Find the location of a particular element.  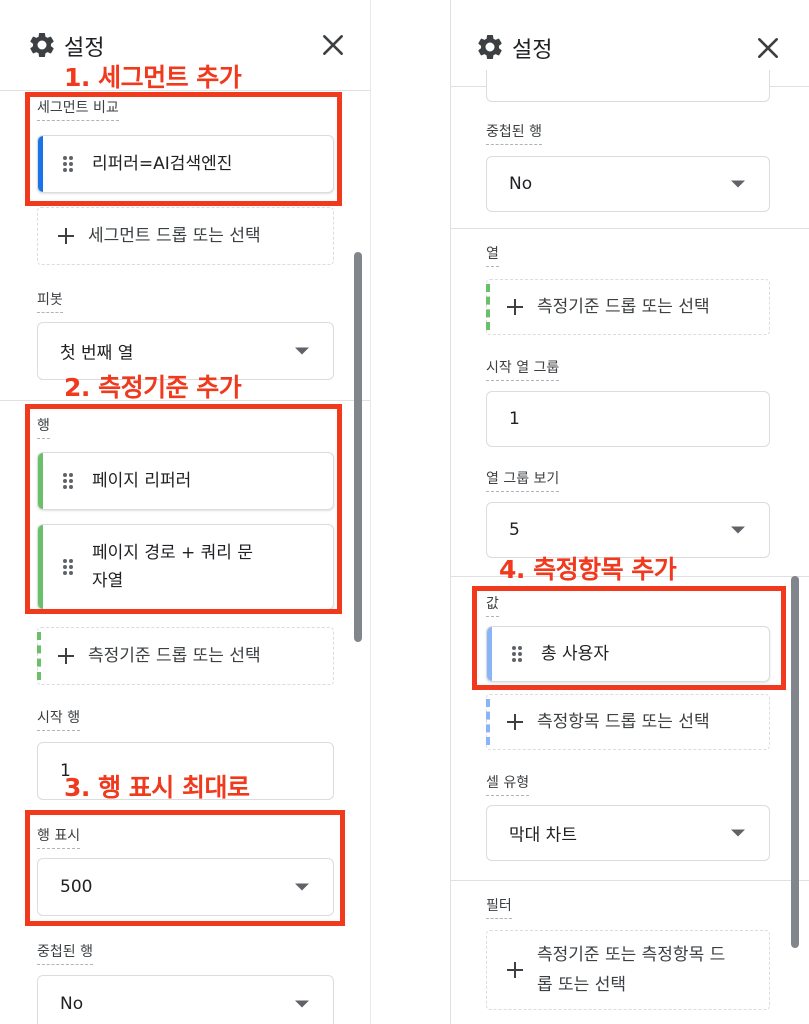

annotation-step-3: 3. 행 표시 최대로 is located at coordinates (157, 787).